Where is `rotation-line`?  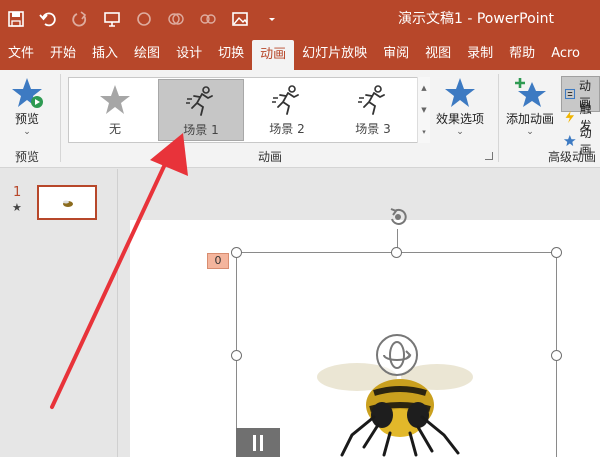 rotation-line is located at coordinates (397, 239).